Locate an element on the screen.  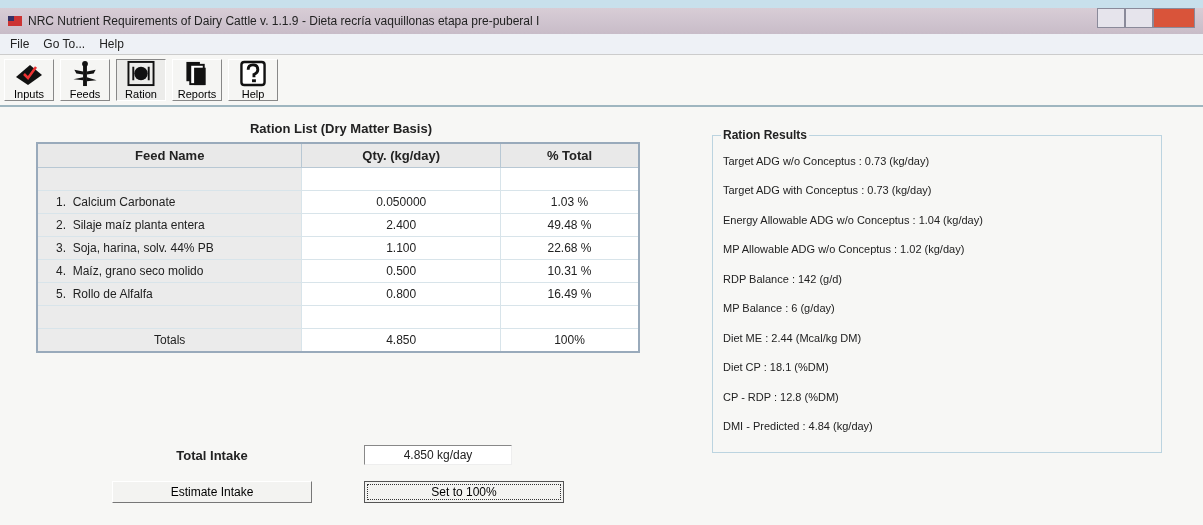
table-cell: 1.03 % is located at coordinates (569, 202).